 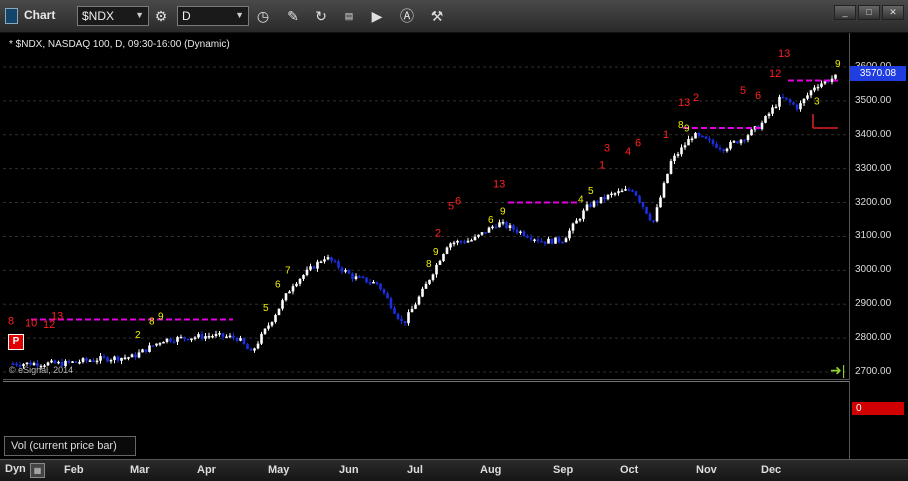 I want to click on td-setup-label: 9, so click(x=838, y=64).